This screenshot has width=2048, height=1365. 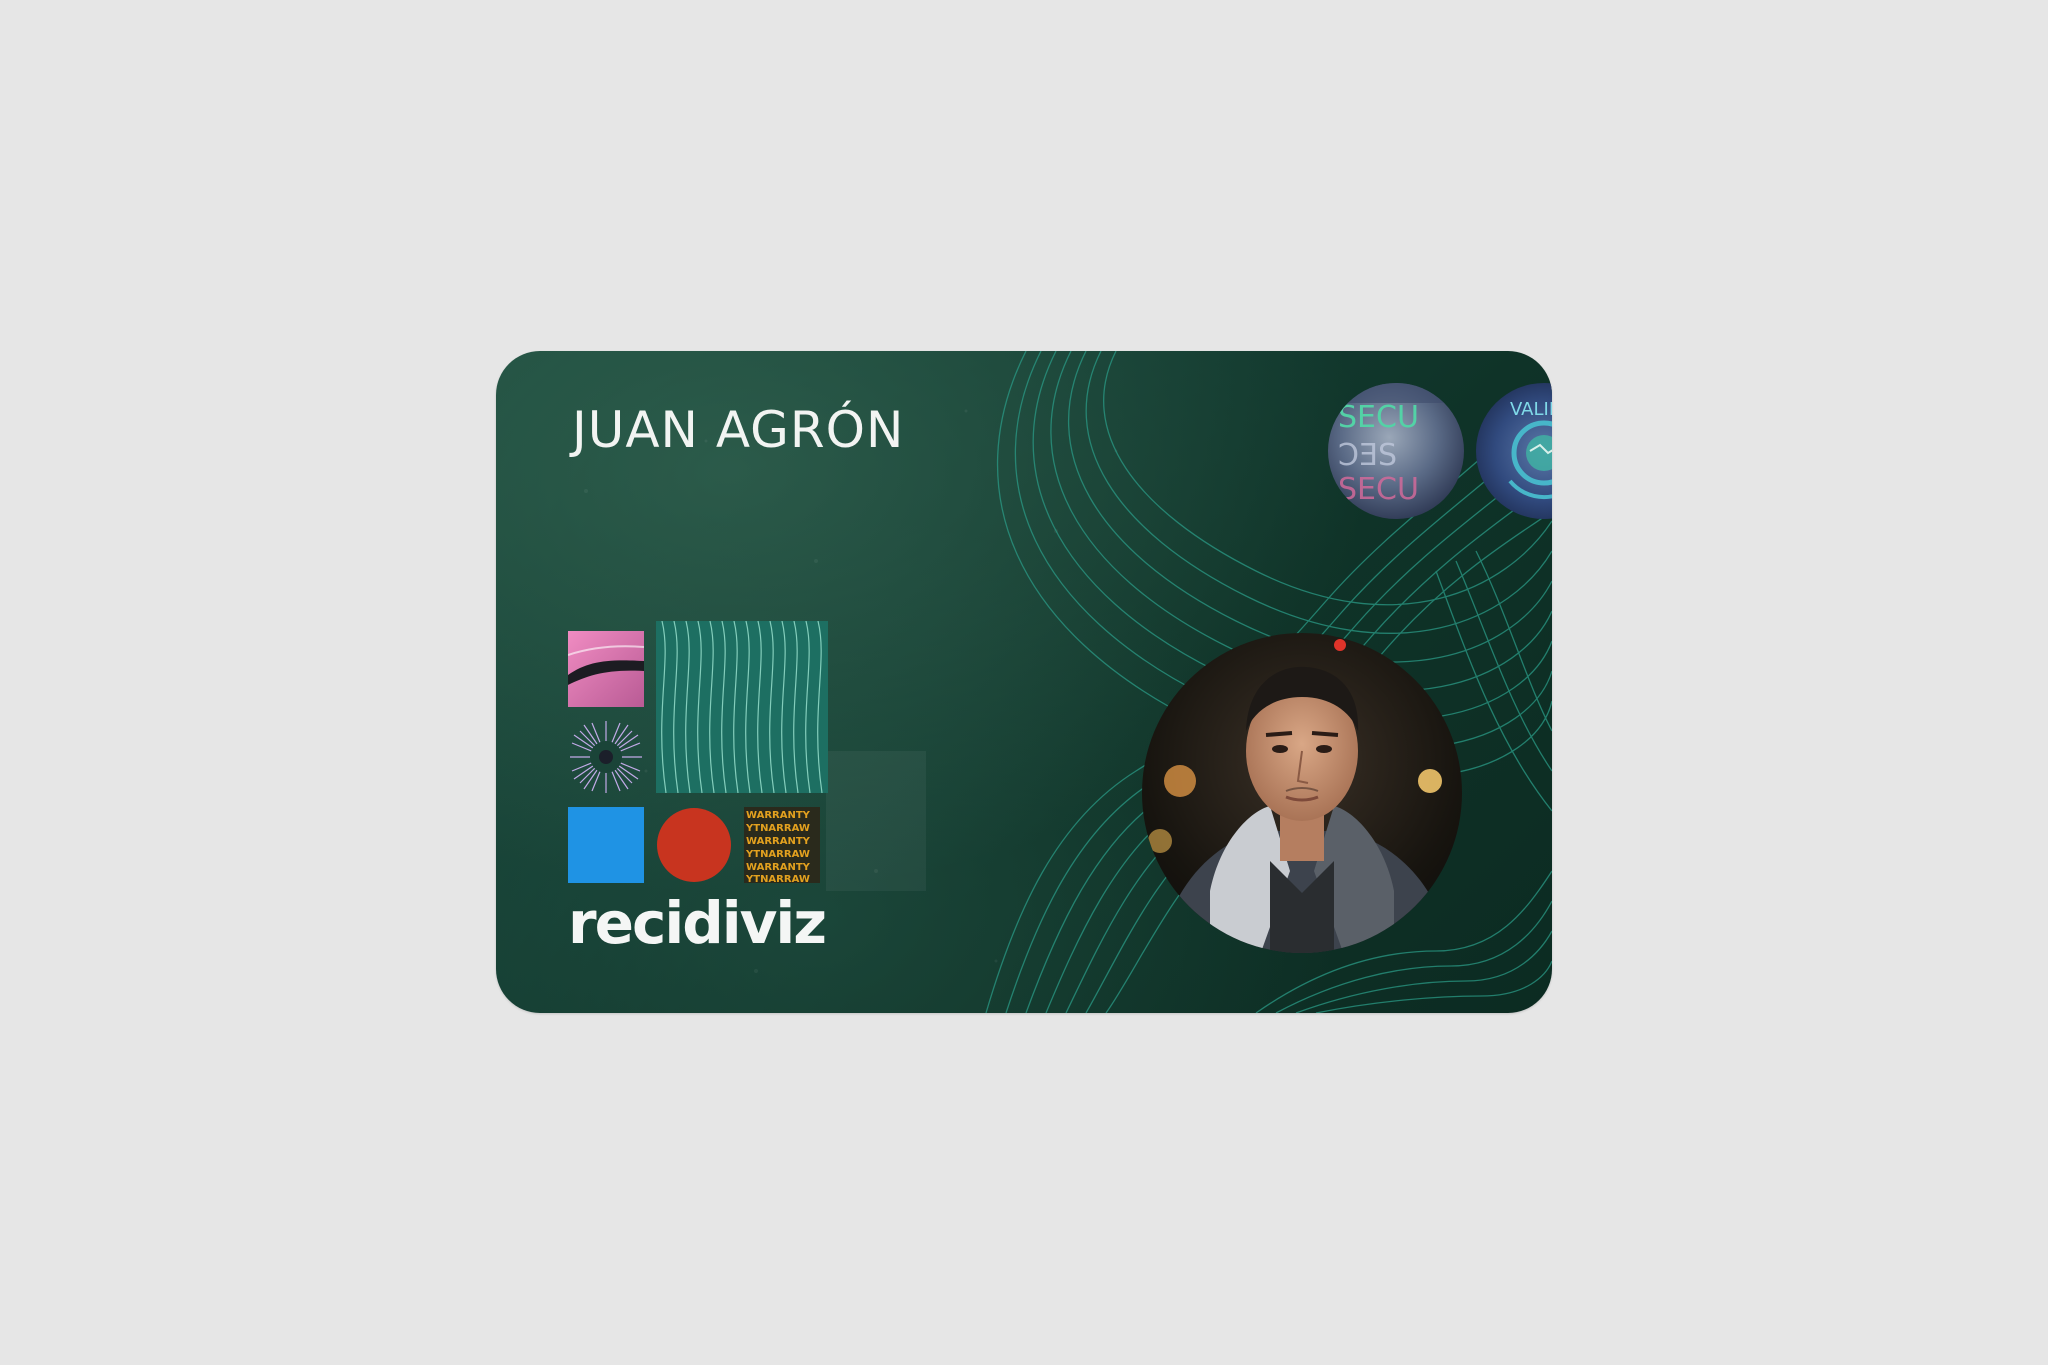 What do you see at coordinates (738, 430) in the screenshot?
I see `card-holder-name: JUAN AGRÓN` at bounding box center [738, 430].